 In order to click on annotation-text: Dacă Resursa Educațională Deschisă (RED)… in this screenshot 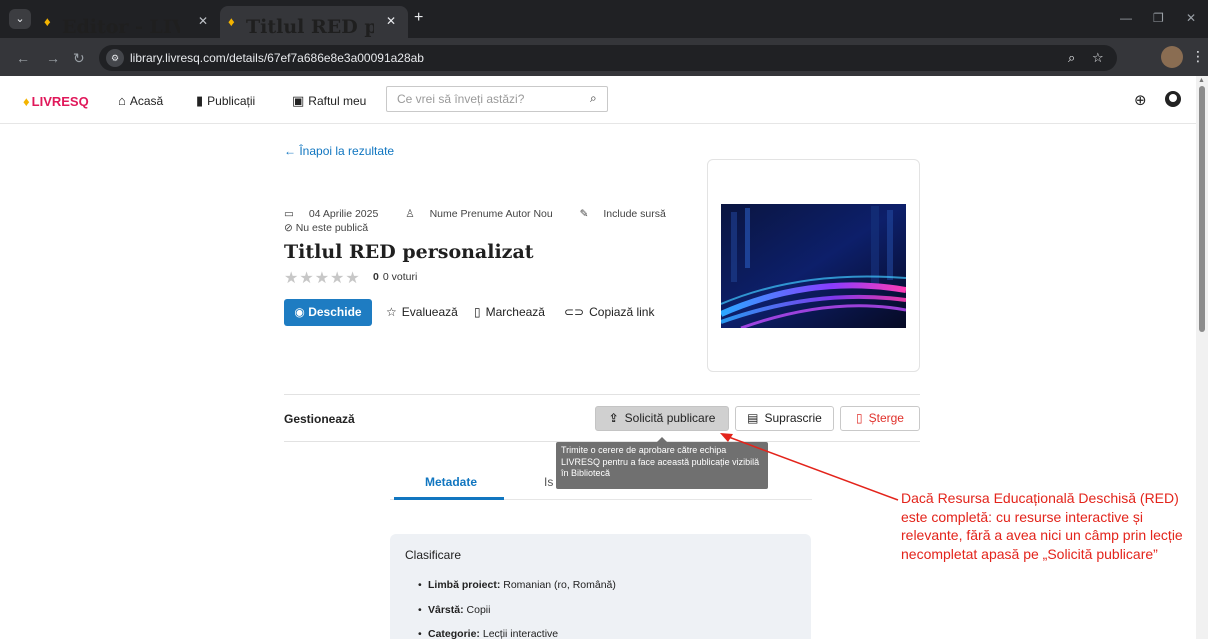, I will do `click(1042, 526)`.